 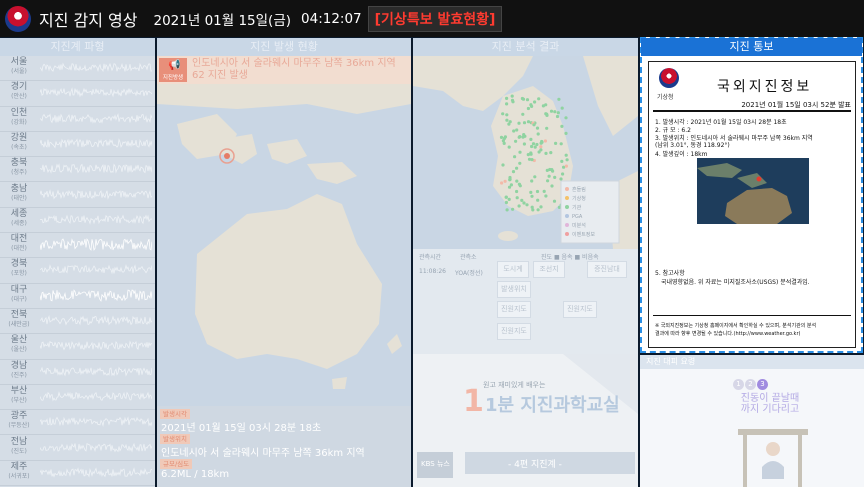 What do you see at coordinates (19, 213) in the screenshot?
I see `station-name: 세종` at bounding box center [19, 213].